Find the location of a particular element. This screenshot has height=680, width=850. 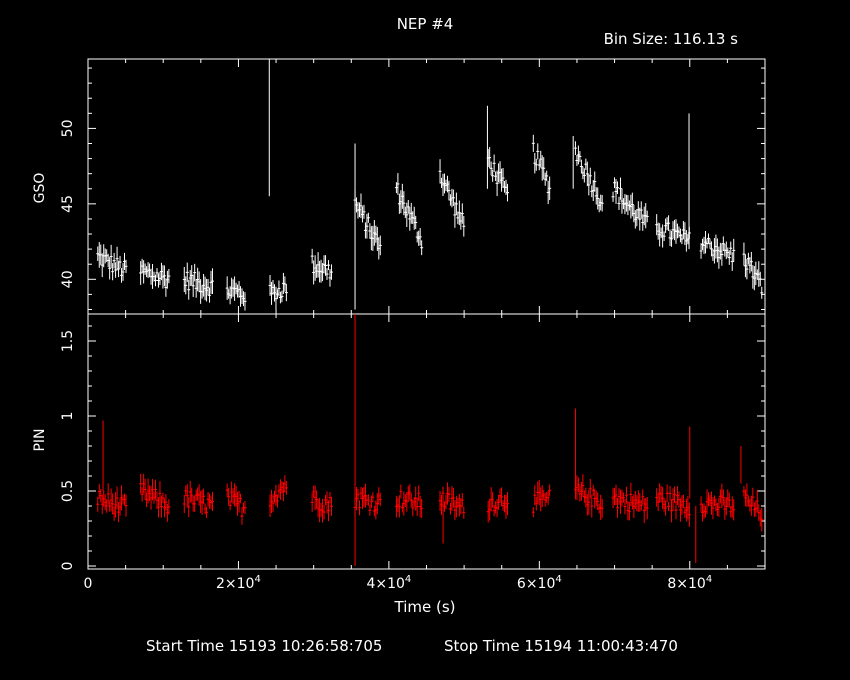

x-tick-label: 8×104 is located at coordinates (689, 583).